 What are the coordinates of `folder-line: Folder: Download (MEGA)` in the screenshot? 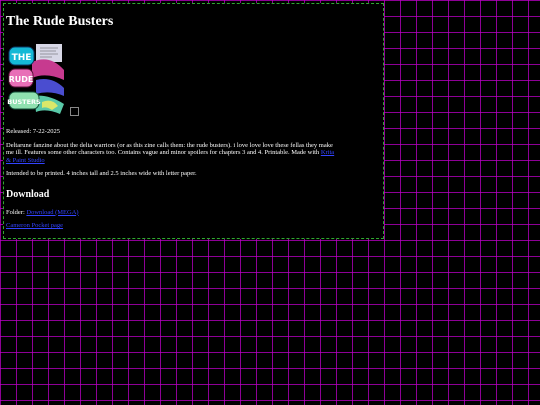 It's located at (171, 213).